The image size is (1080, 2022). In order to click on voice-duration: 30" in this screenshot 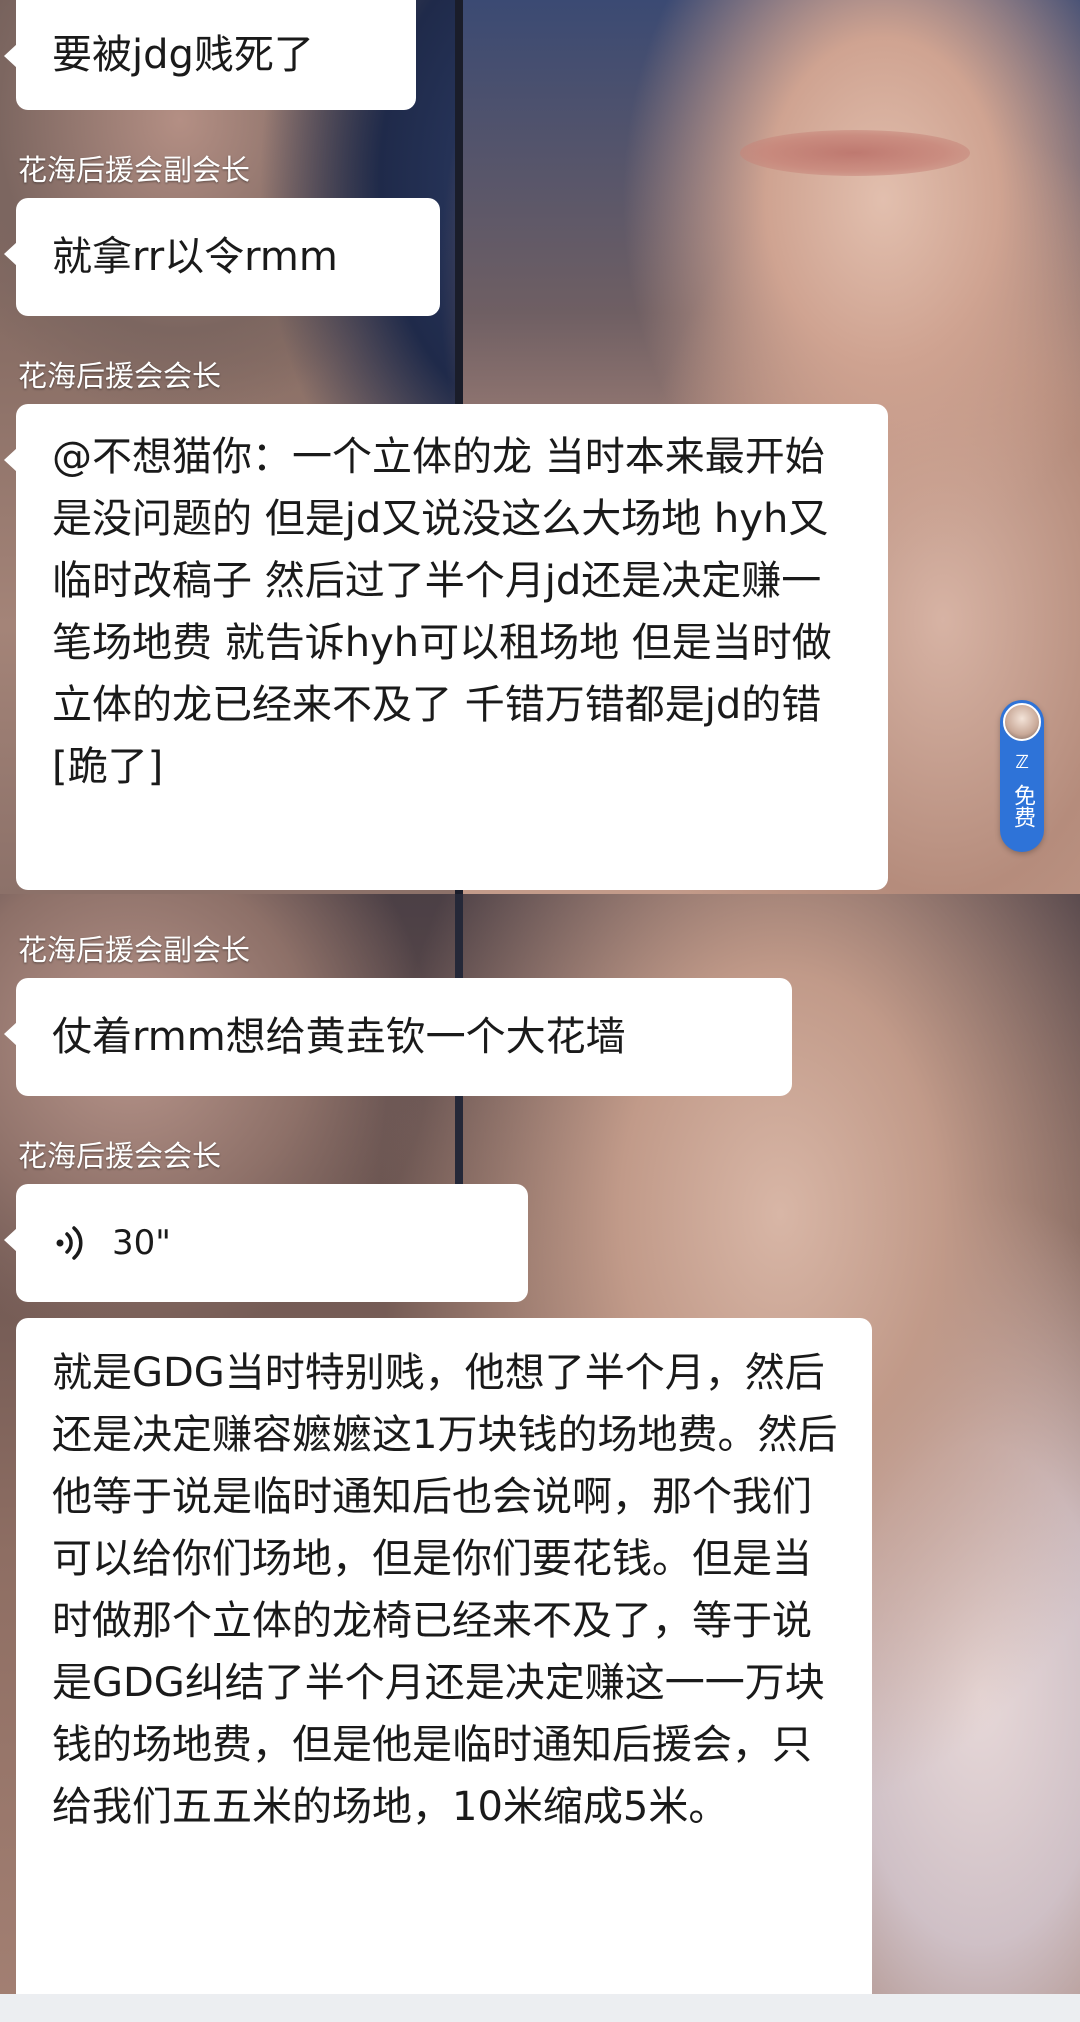, I will do `click(141, 1243)`.